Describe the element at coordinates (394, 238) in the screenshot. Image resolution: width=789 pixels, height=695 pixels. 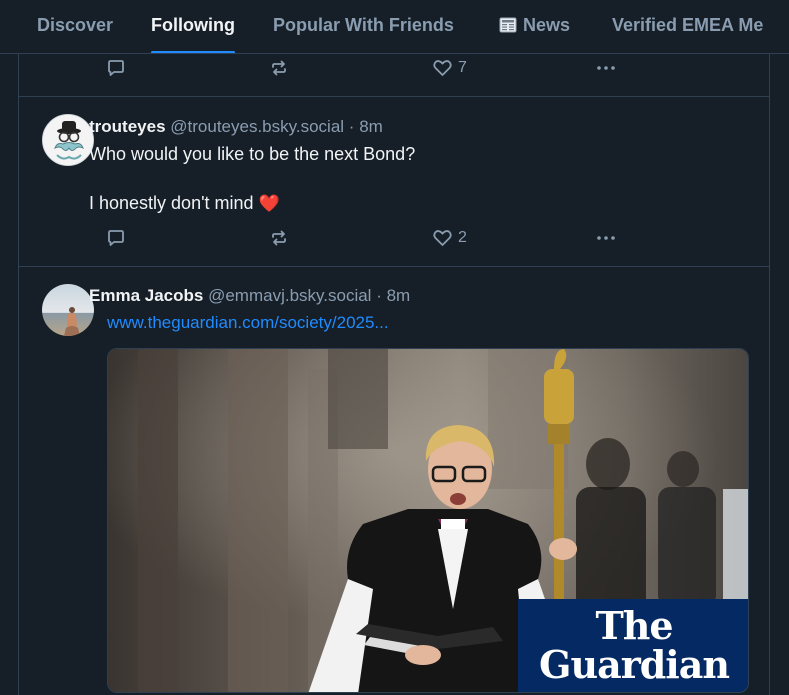
I see `post-actions: 2` at that location.